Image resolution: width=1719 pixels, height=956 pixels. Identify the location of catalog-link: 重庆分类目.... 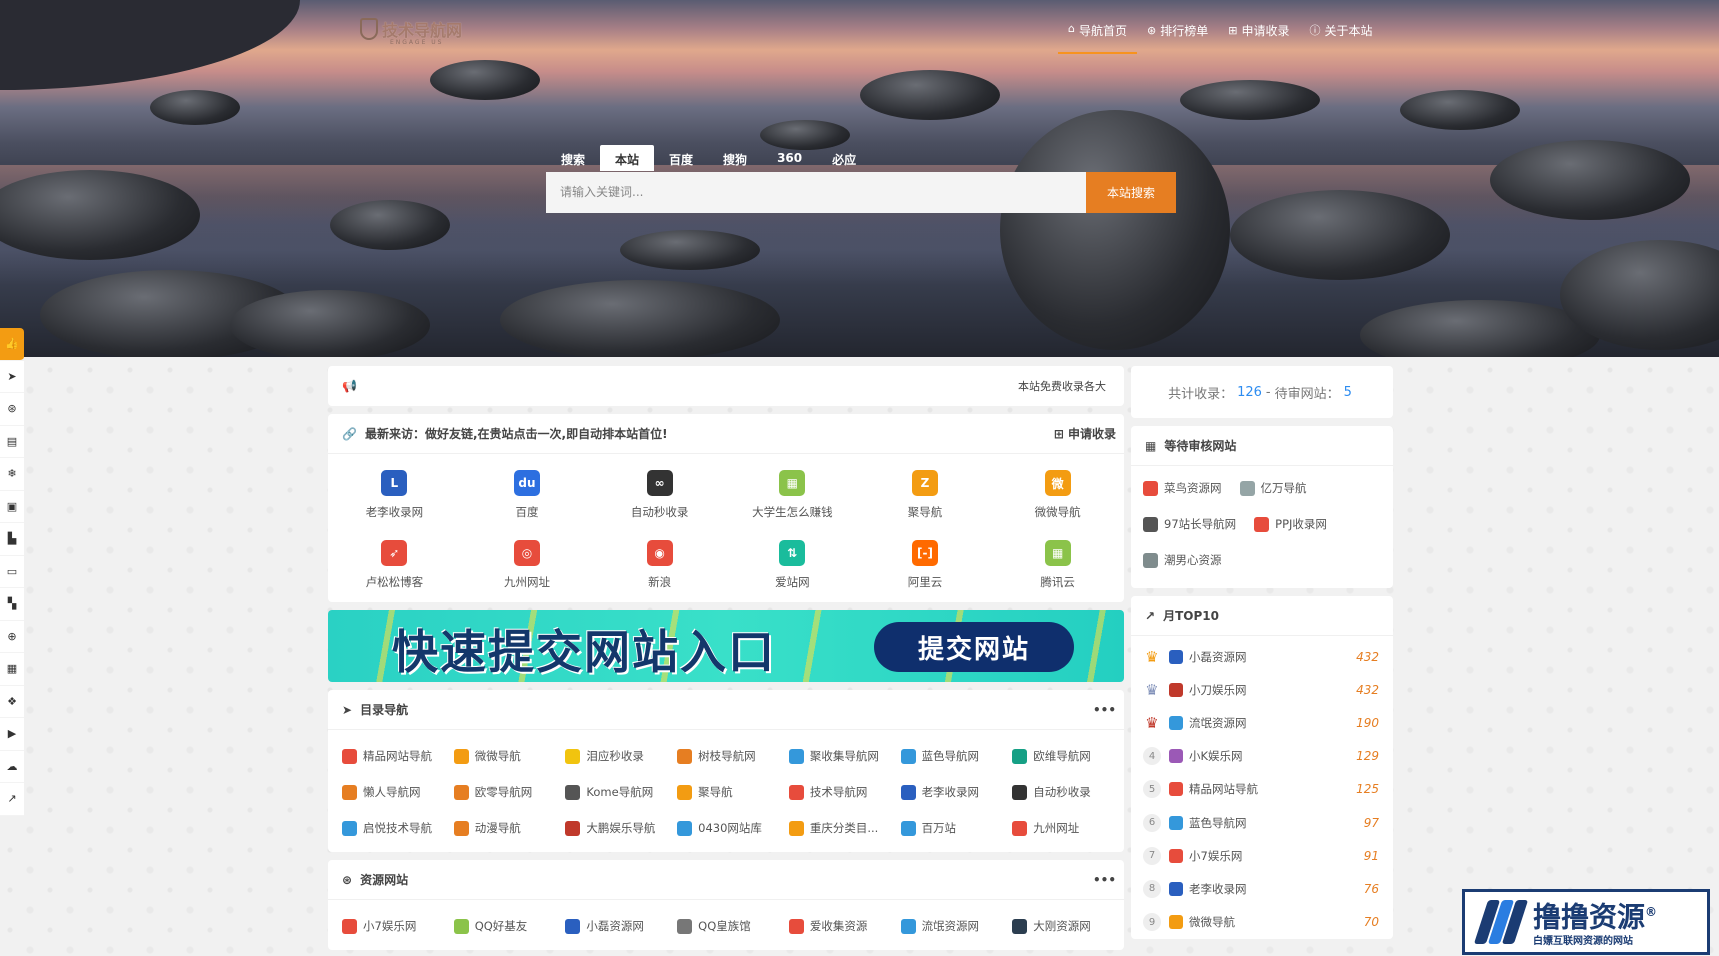
(844, 828).